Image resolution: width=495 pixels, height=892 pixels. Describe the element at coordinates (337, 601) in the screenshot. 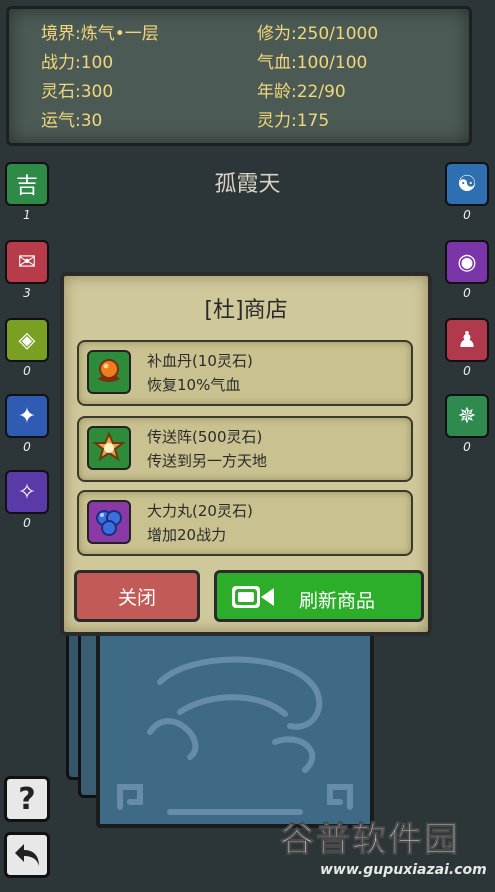

I see `refresh-goods-label: 刷新商品` at that location.